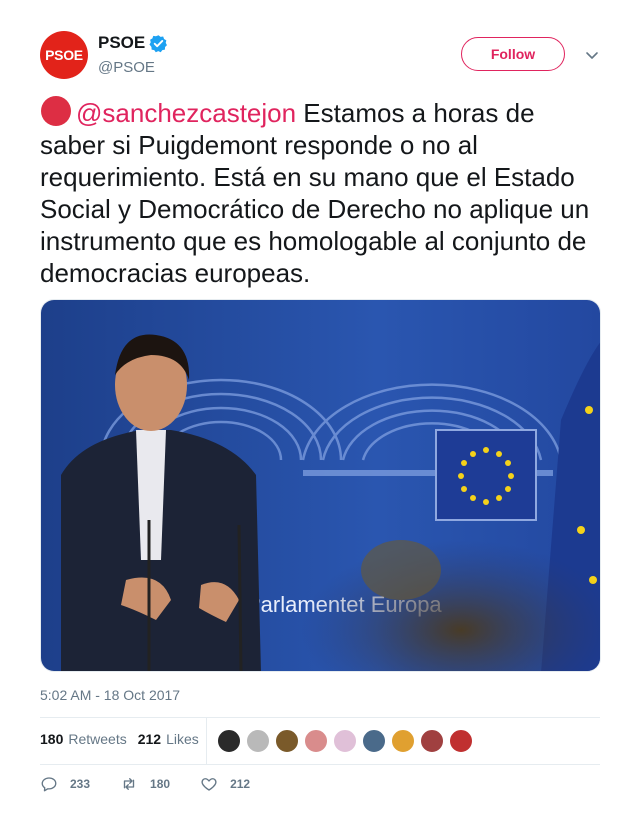  I want to click on like-count: 212, so click(240, 784).